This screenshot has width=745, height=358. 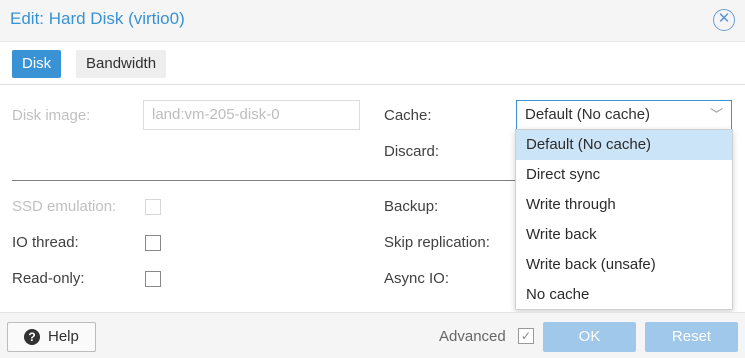 I want to click on io-thread-checkbox, so click(x=153, y=243).